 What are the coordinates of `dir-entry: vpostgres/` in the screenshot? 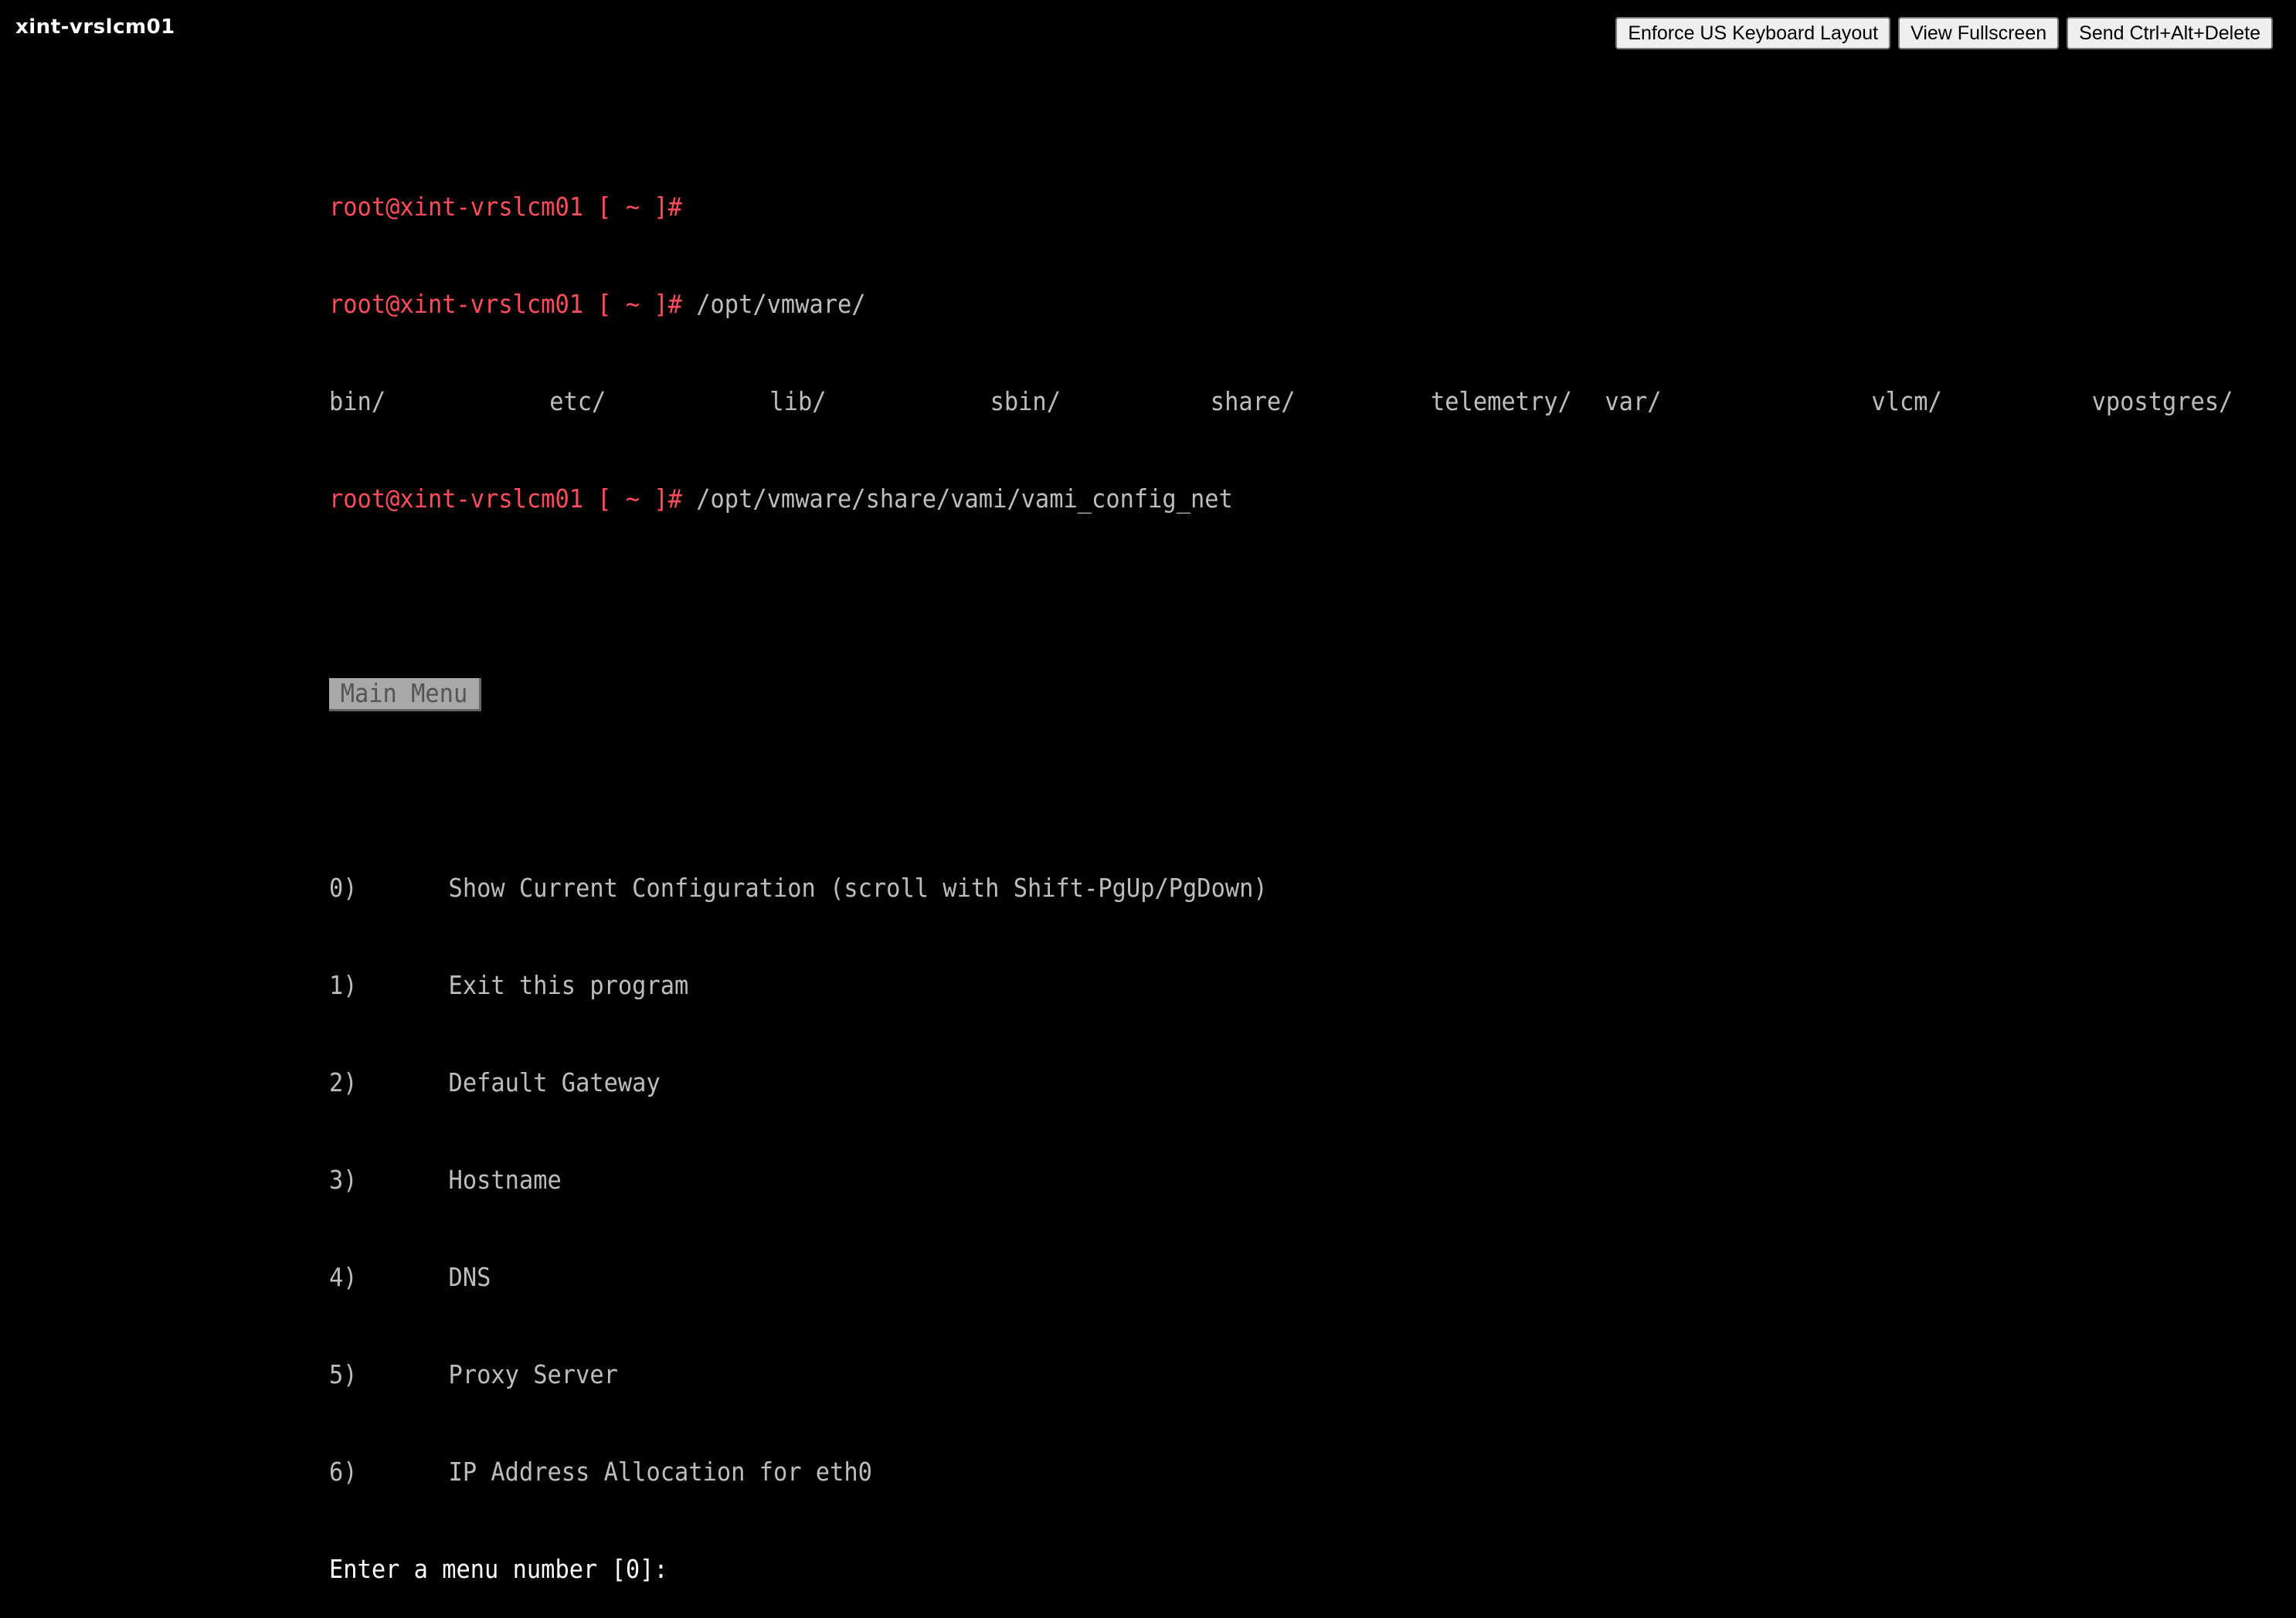 It's located at (2162, 401).